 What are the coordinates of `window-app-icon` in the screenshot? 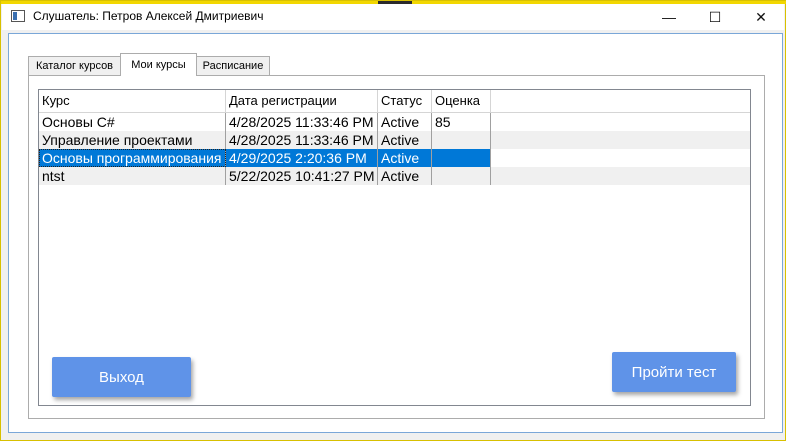 It's located at (18, 16).